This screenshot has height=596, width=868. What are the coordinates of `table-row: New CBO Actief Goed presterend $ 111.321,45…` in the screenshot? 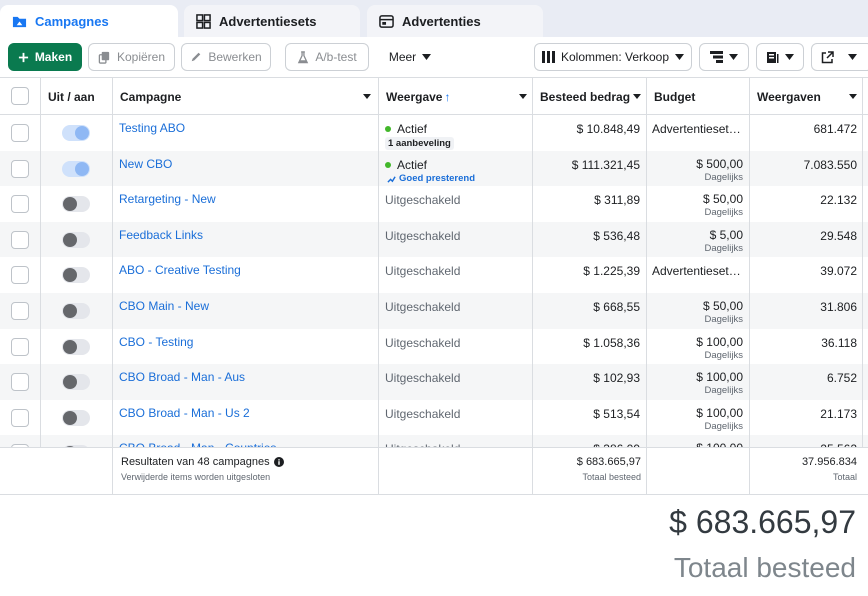 It's located at (434, 168).